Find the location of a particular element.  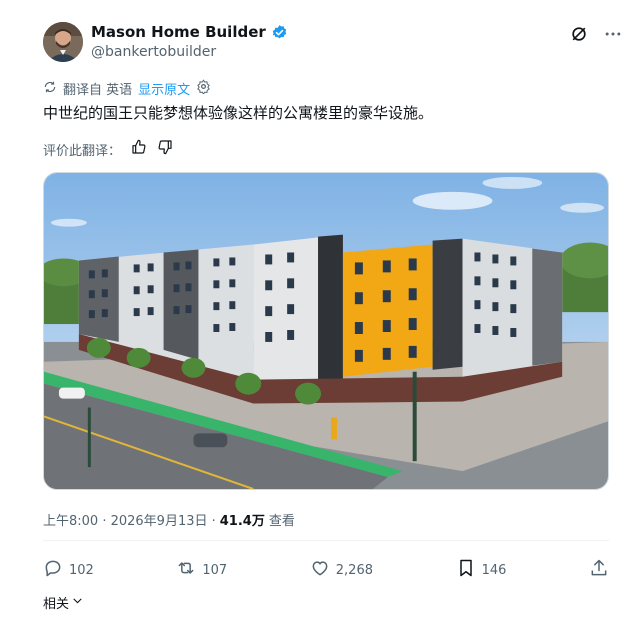

like-button: 2,268 is located at coordinates (341, 570).